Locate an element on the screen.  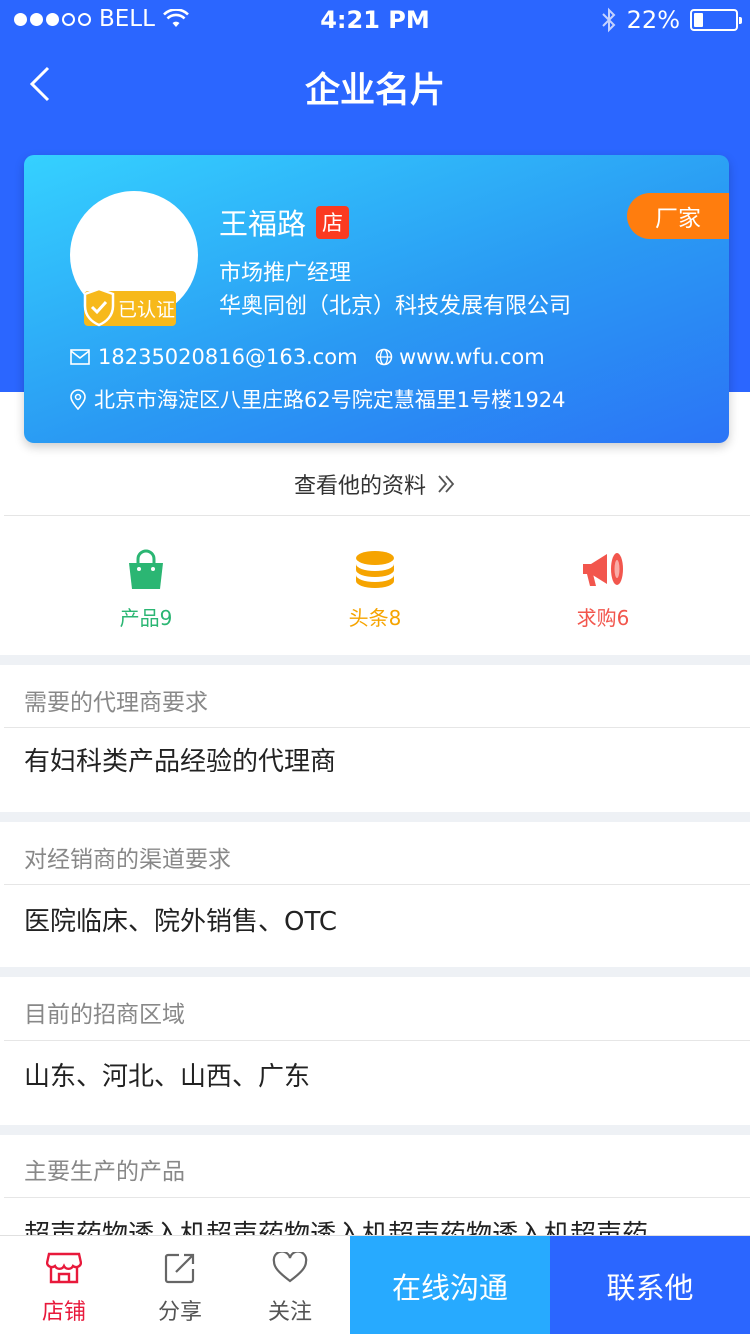
coin-stack-icon is located at coordinates (375, 569).